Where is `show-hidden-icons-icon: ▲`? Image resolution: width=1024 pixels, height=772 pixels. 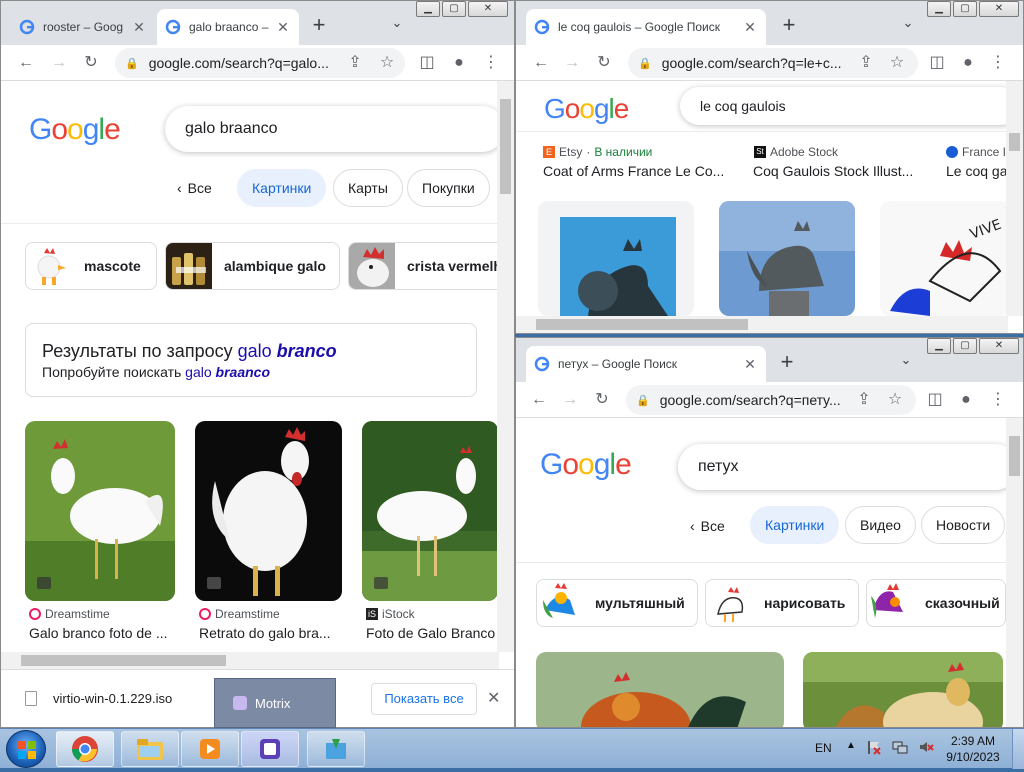 show-hidden-icons-icon: ▲ is located at coordinates (851, 745).